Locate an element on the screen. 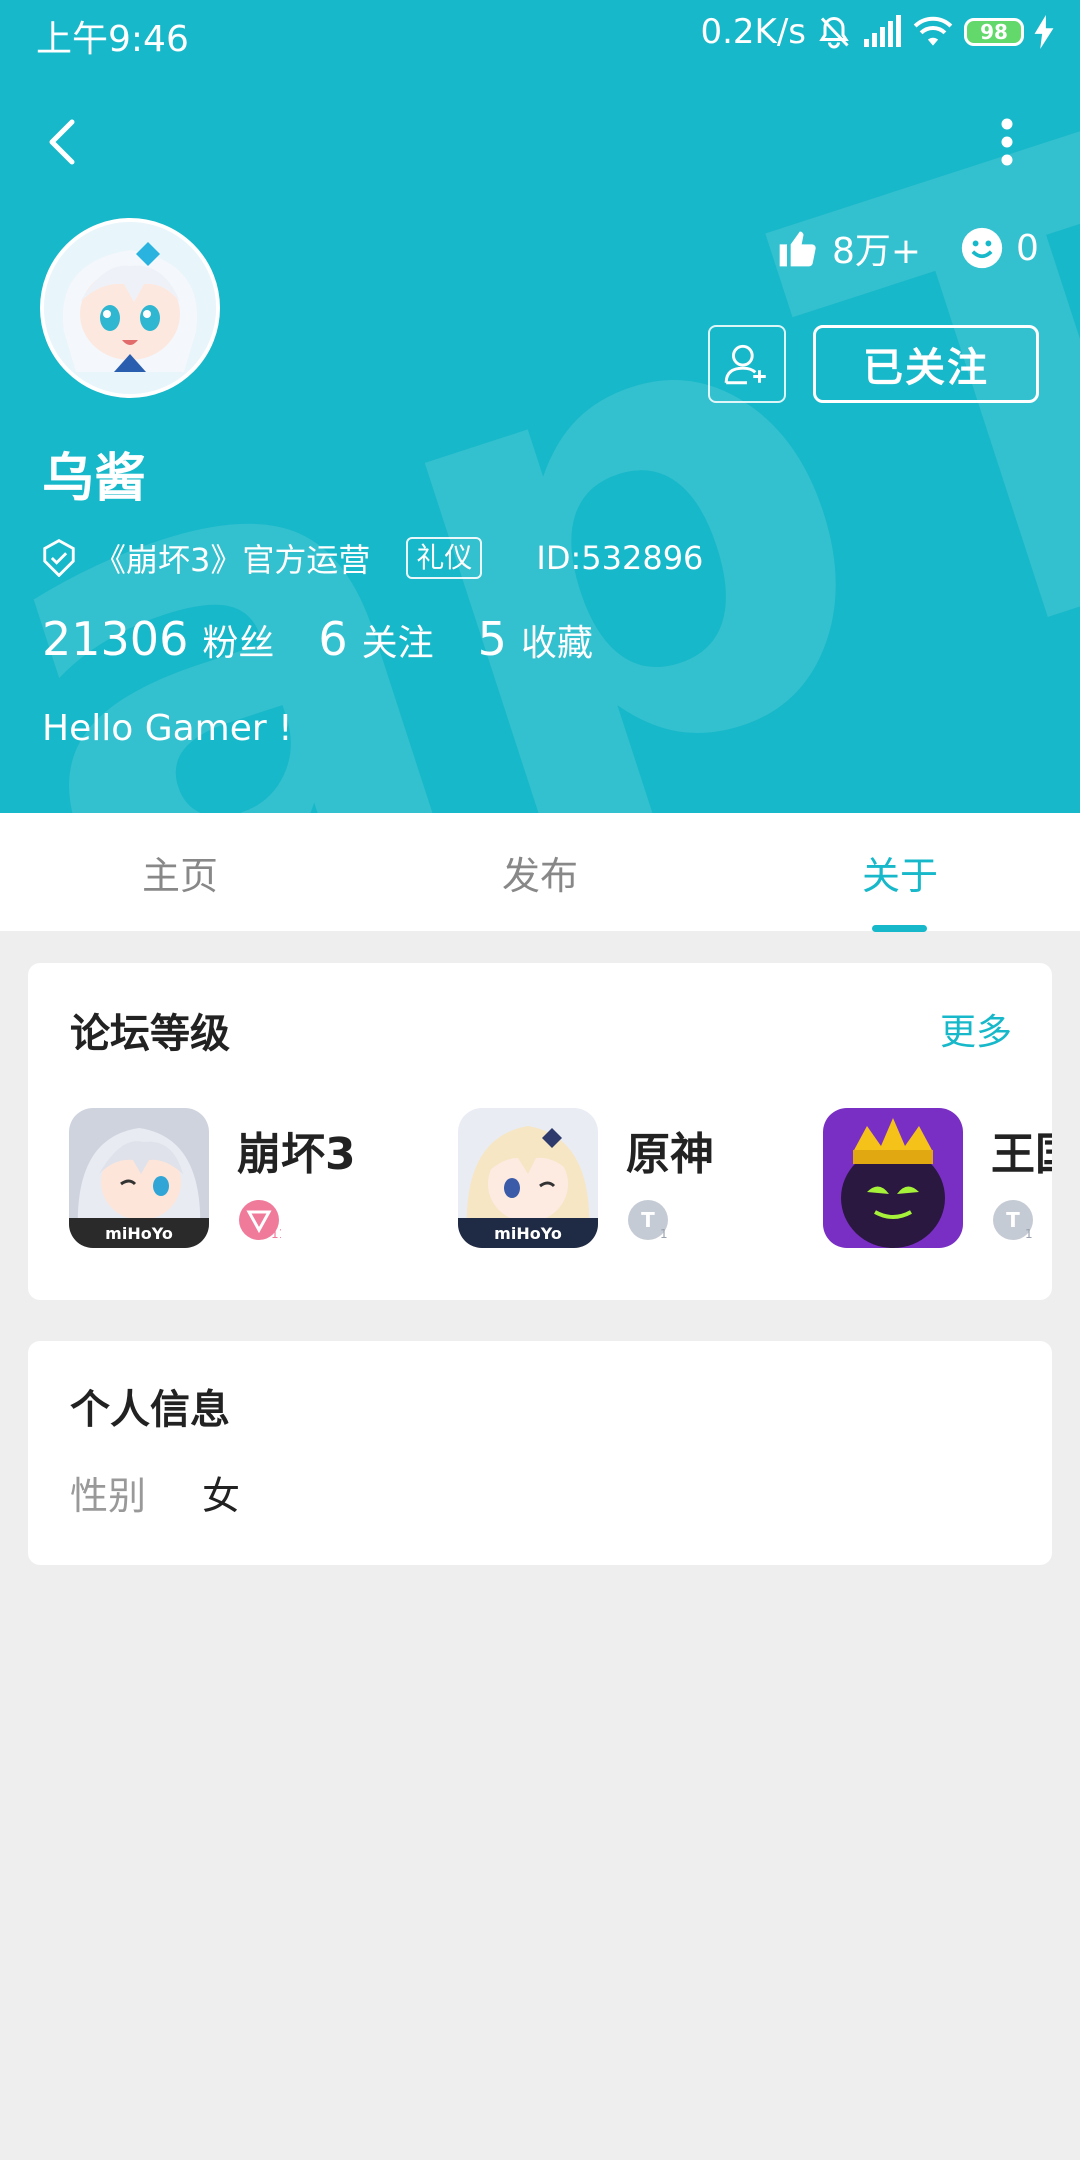 This screenshot has width=1080, height=2160. forum-name: 崩坏3 is located at coordinates (296, 1154).